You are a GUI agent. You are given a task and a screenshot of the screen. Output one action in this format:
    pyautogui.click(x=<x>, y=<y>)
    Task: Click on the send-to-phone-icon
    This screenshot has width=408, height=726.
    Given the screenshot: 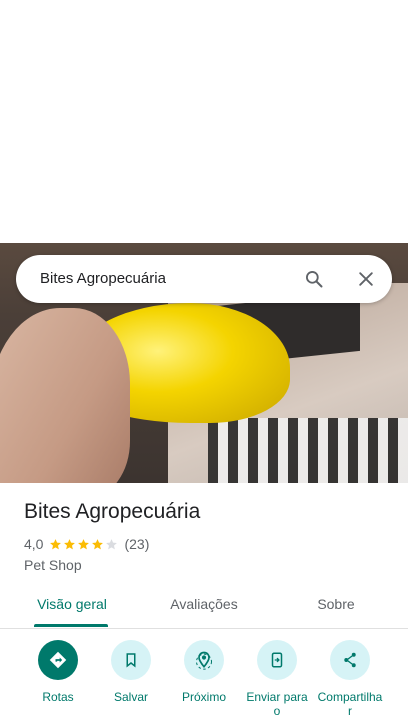 What is the action you would take?
    pyautogui.click(x=277, y=660)
    